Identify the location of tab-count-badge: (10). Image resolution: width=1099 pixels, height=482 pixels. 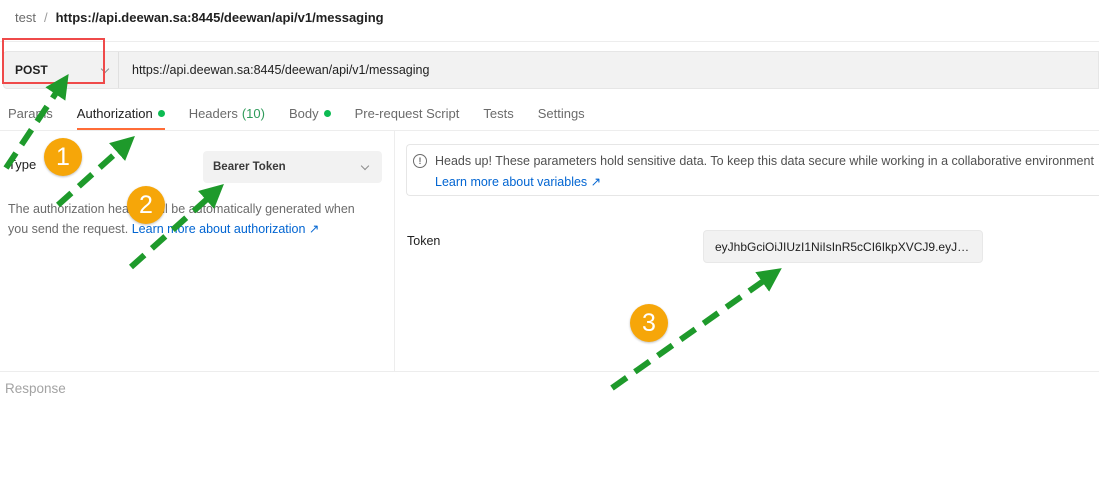
(253, 113).